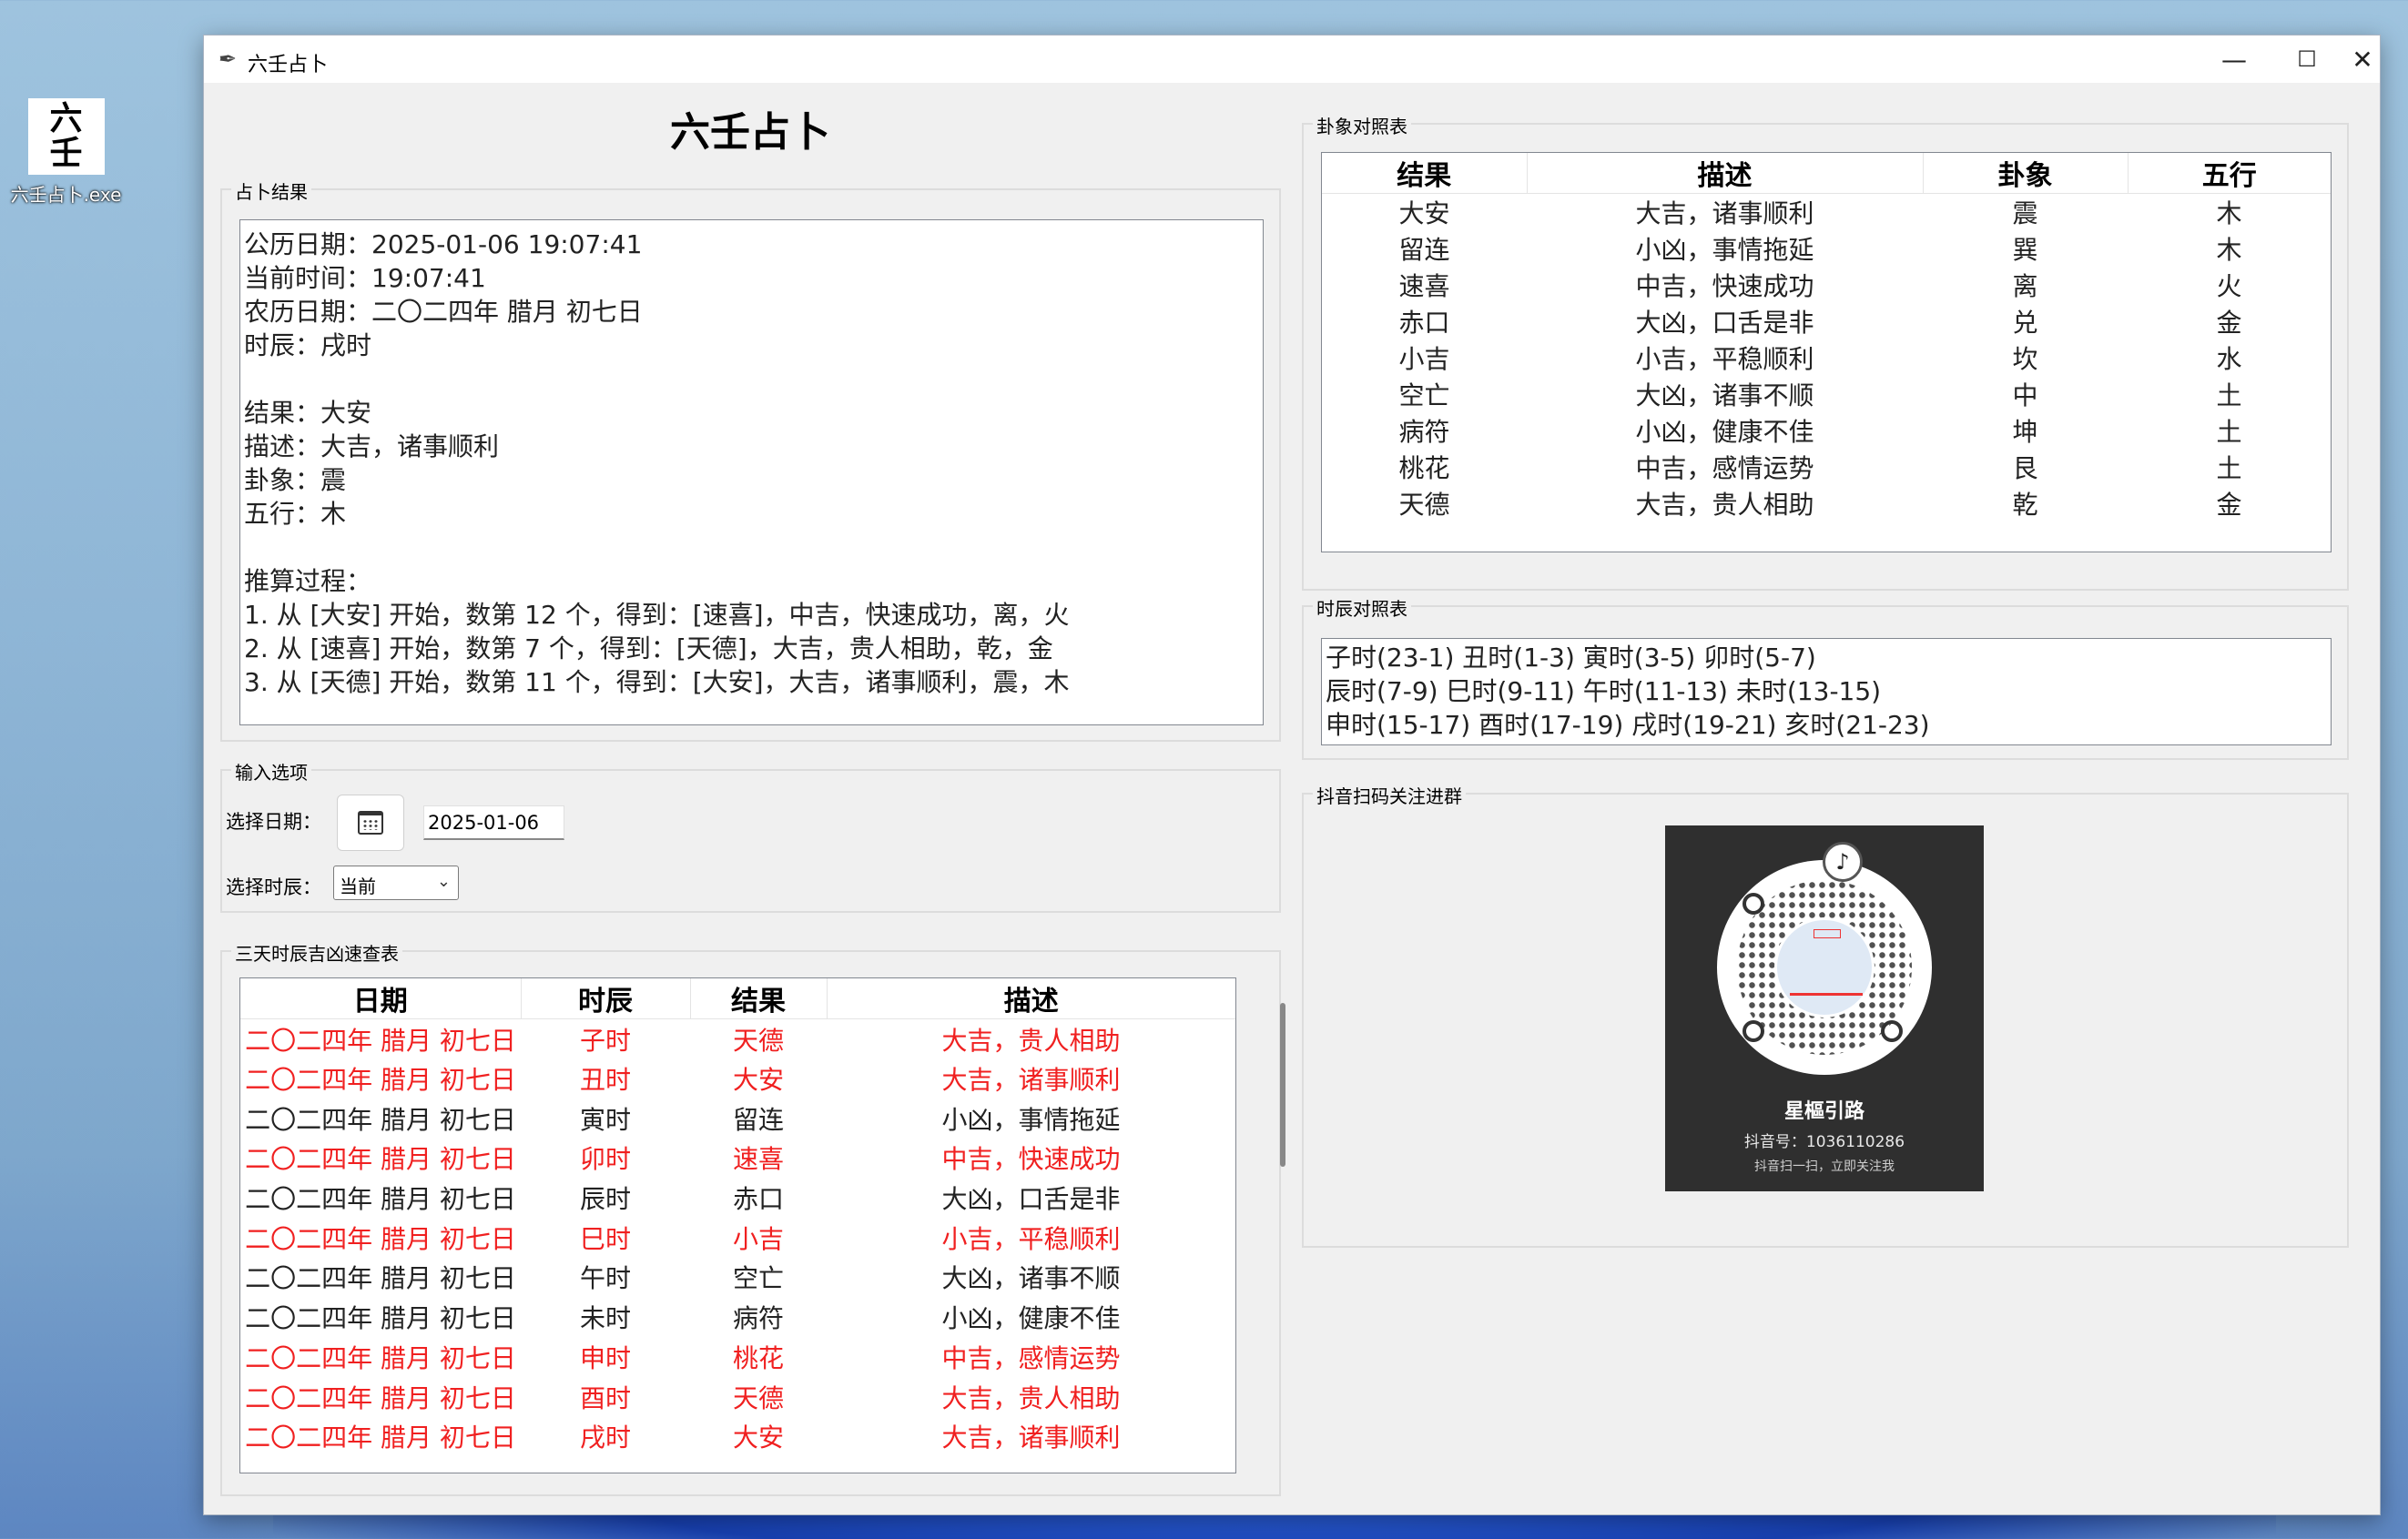 This screenshot has height=1539, width=2408. What do you see at coordinates (758, 1318) in the screenshot?
I see `table-cell-result: 病符` at bounding box center [758, 1318].